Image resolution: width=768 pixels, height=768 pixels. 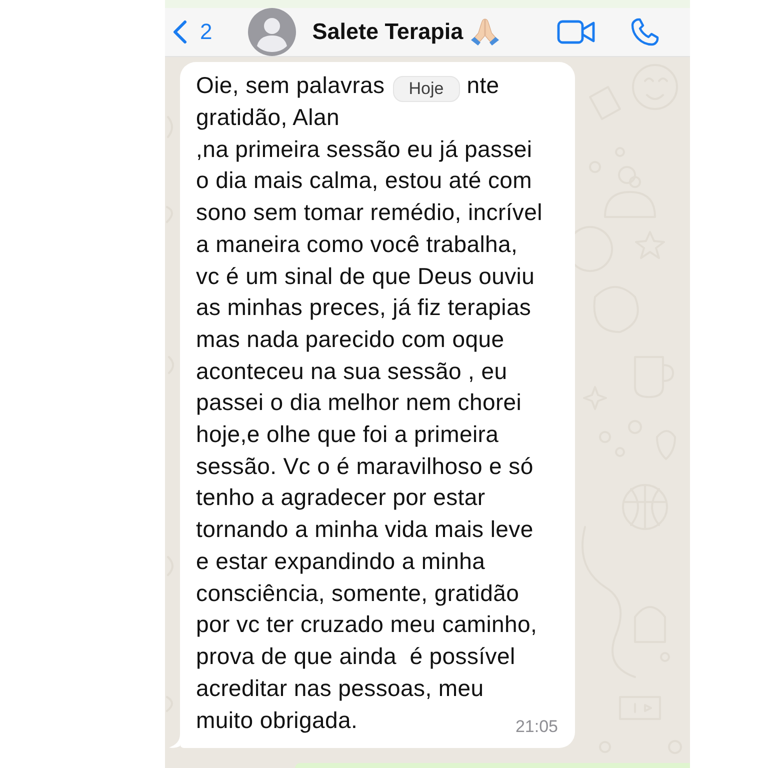 I want to click on avatar-icon, so click(x=272, y=32).